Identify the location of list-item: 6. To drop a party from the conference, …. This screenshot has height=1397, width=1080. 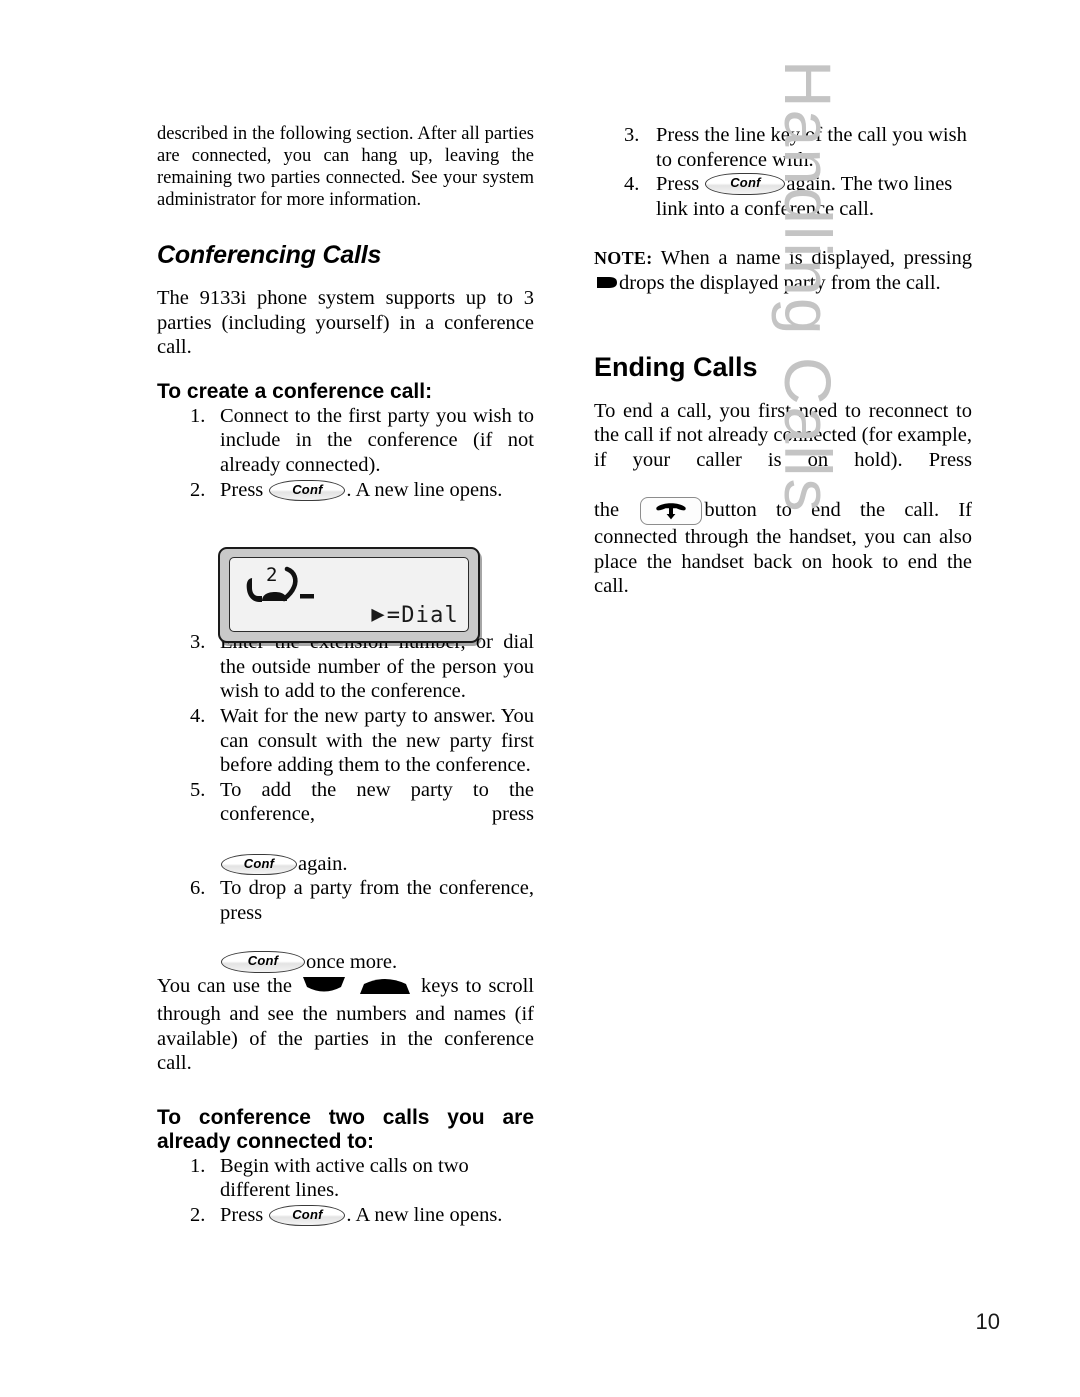
(345, 925).